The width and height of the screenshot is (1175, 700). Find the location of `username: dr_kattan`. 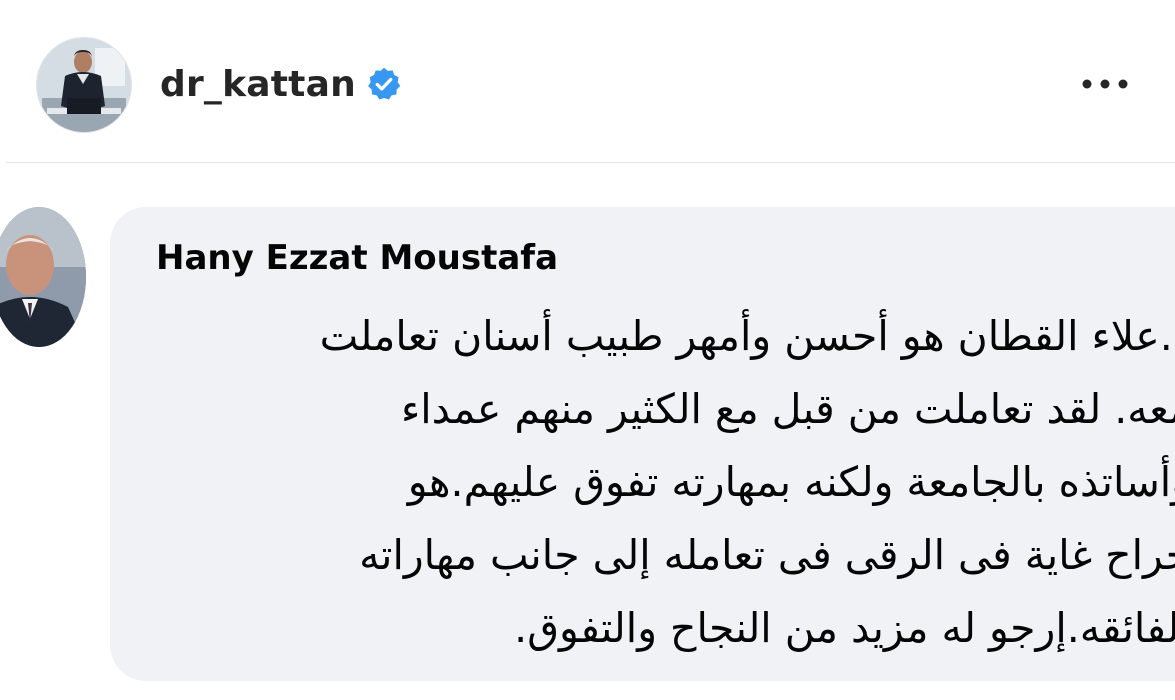

username: dr_kattan is located at coordinates (258, 84).